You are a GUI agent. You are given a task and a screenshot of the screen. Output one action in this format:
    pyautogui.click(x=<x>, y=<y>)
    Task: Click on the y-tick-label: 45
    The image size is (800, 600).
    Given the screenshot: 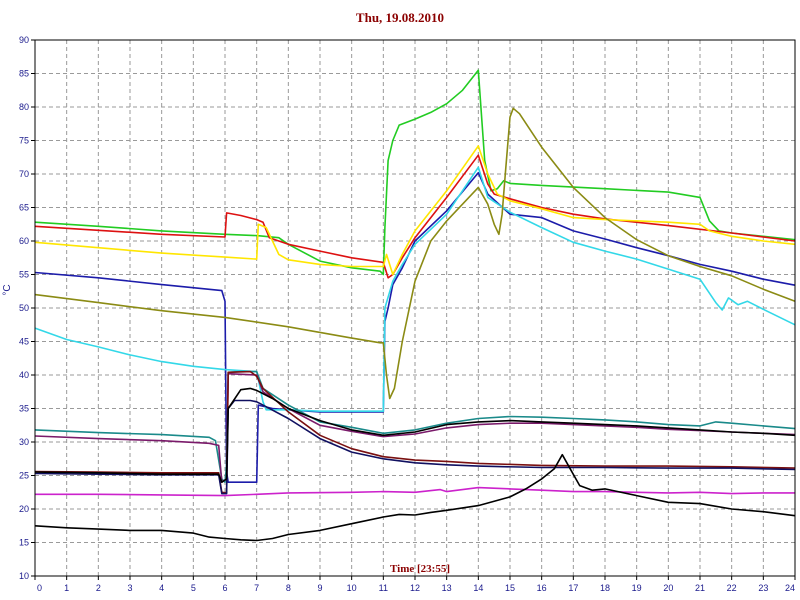 What is the action you would take?
    pyautogui.click(x=24, y=342)
    